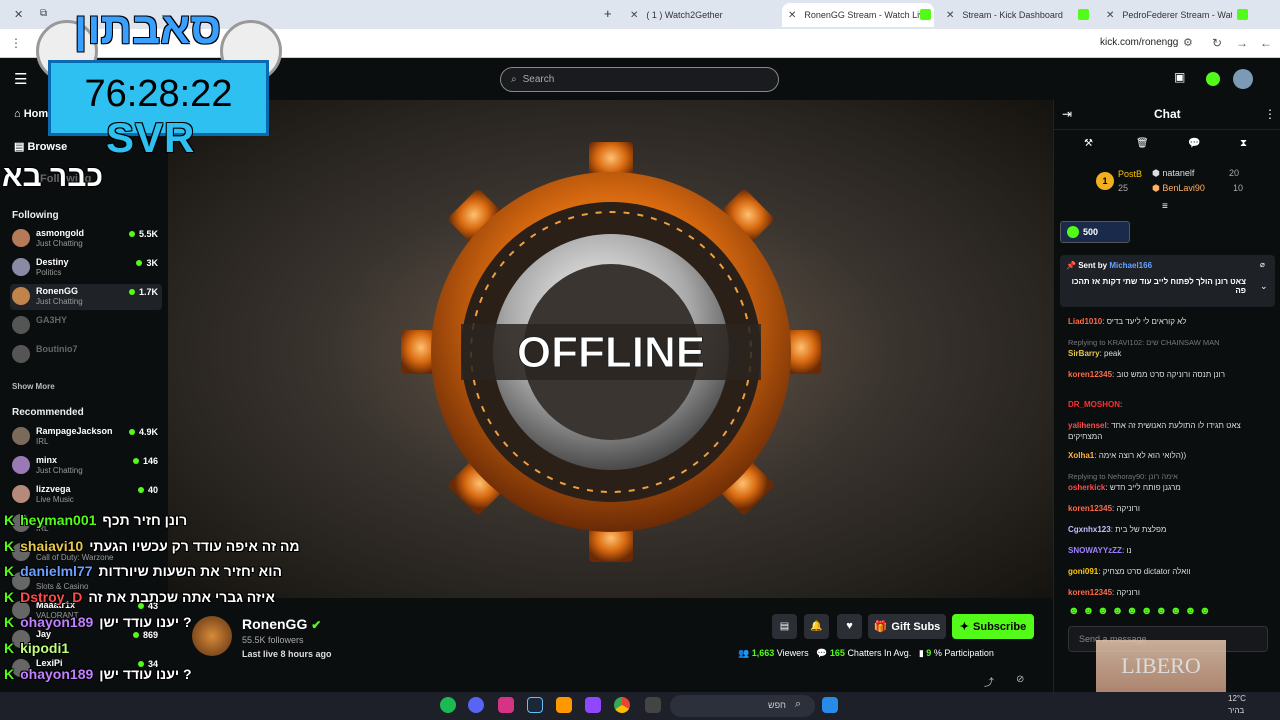 The image size is (1280, 720). What do you see at coordinates (1142, 143) in the screenshot?
I see `trash-icon: 🗑` at bounding box center [1142, 143].